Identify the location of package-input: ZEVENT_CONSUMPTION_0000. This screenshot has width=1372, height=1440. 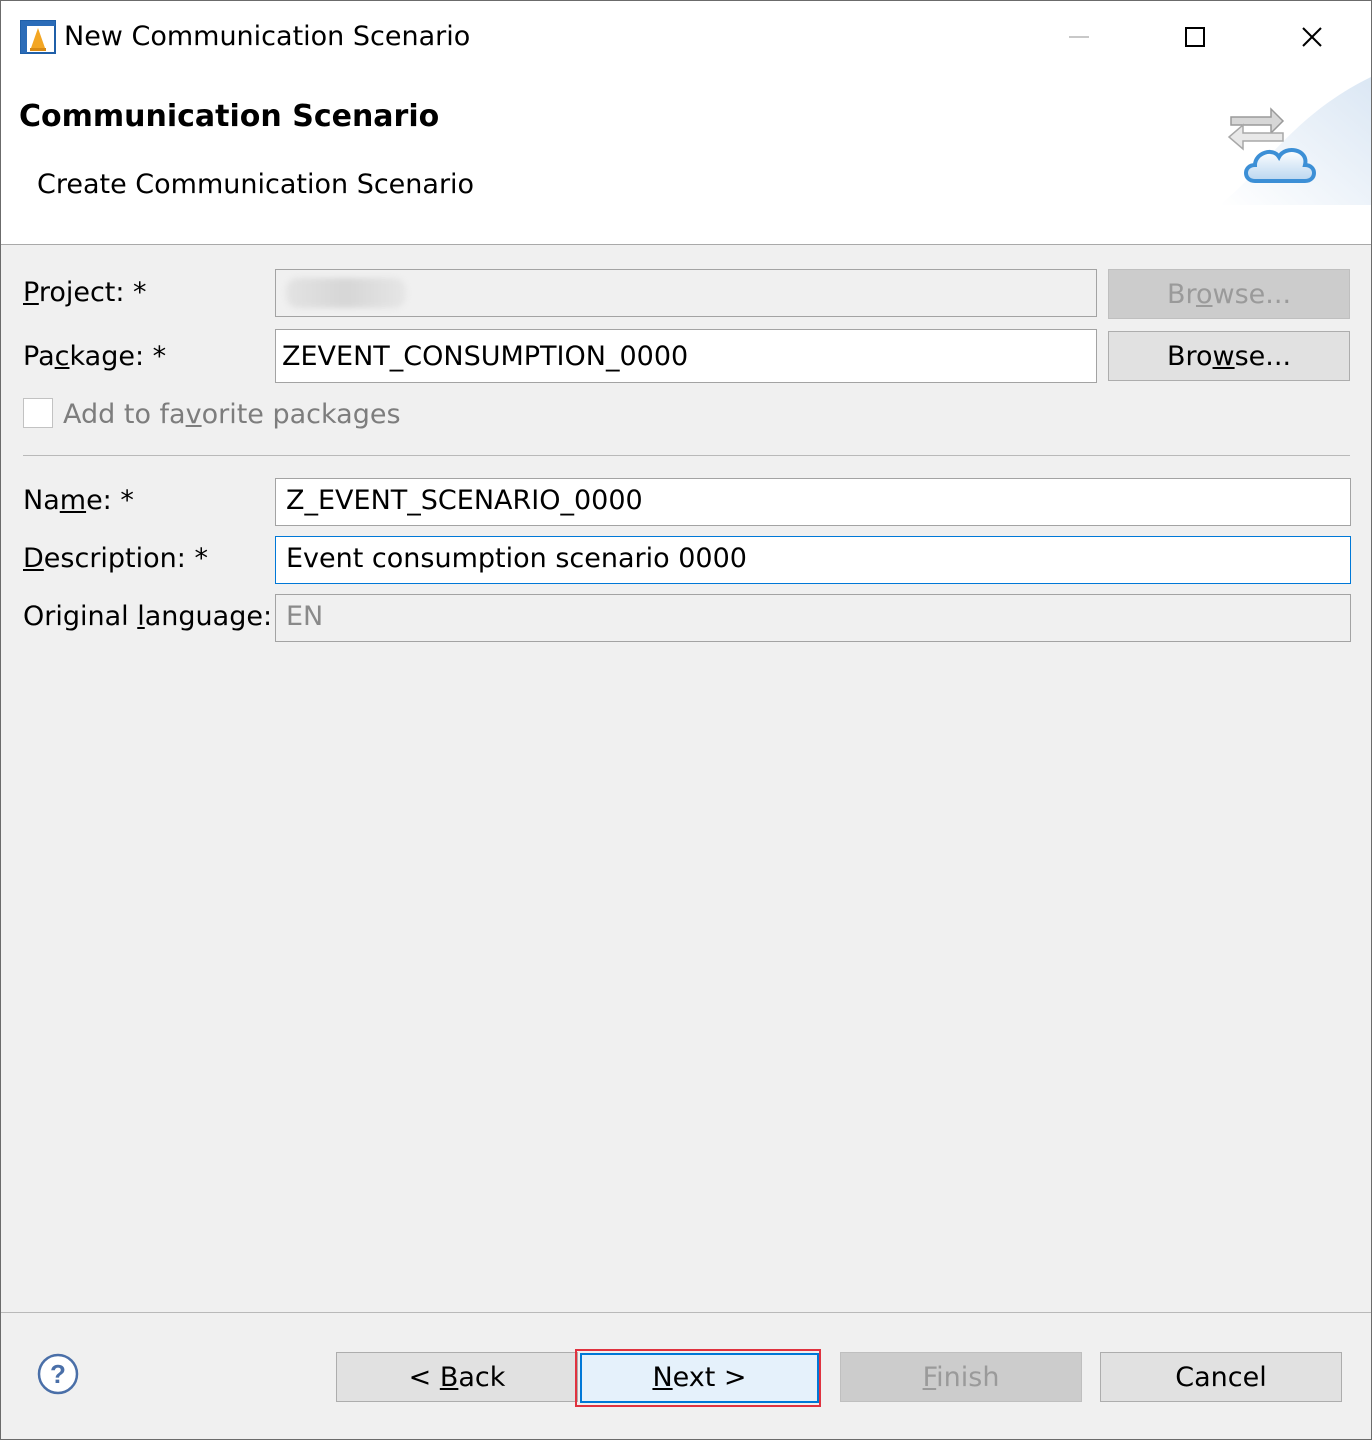
(686, 356).